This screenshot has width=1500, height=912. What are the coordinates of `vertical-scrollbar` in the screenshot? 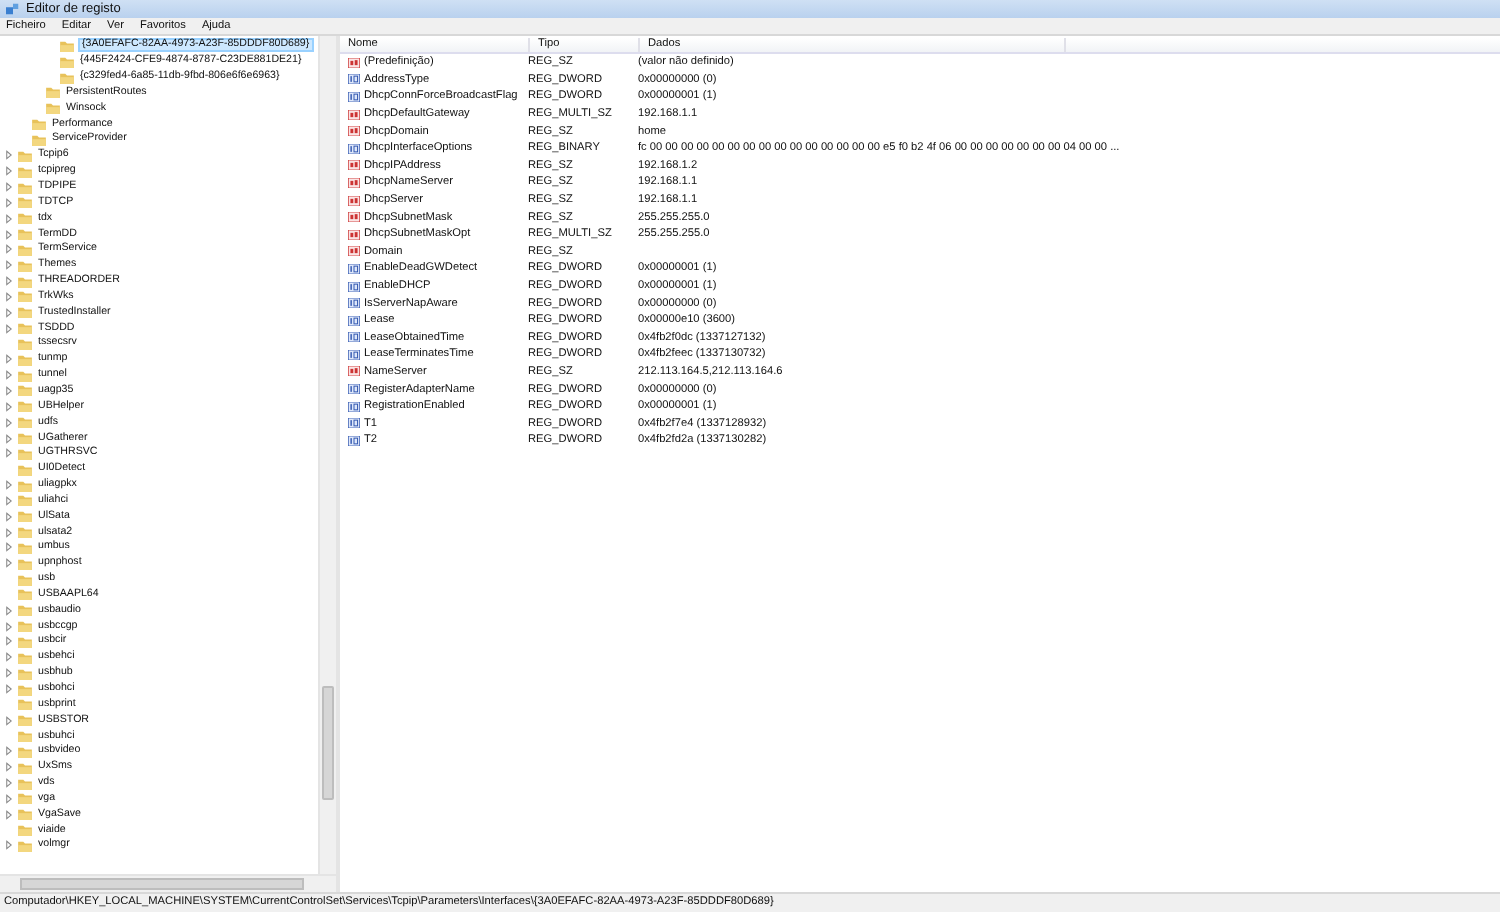 It's located at (327, 455).